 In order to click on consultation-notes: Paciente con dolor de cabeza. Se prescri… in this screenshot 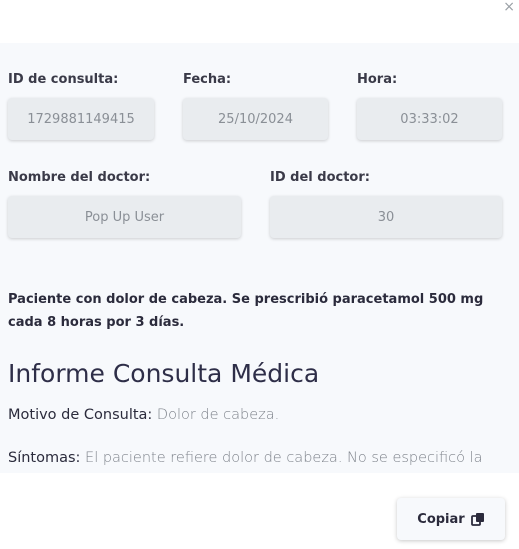, I will do `click(246, 311)`.